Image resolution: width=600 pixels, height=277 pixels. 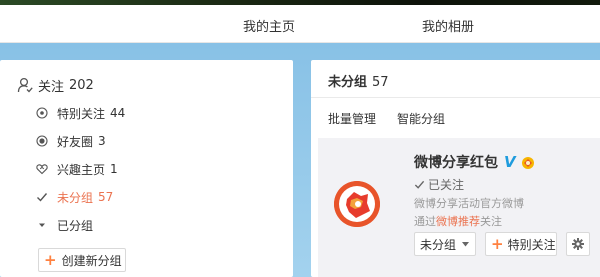 What do you see at coordinates (81, 85) in the screenshot?
I see `follow-count: 202` at bounding box center [81, 85].